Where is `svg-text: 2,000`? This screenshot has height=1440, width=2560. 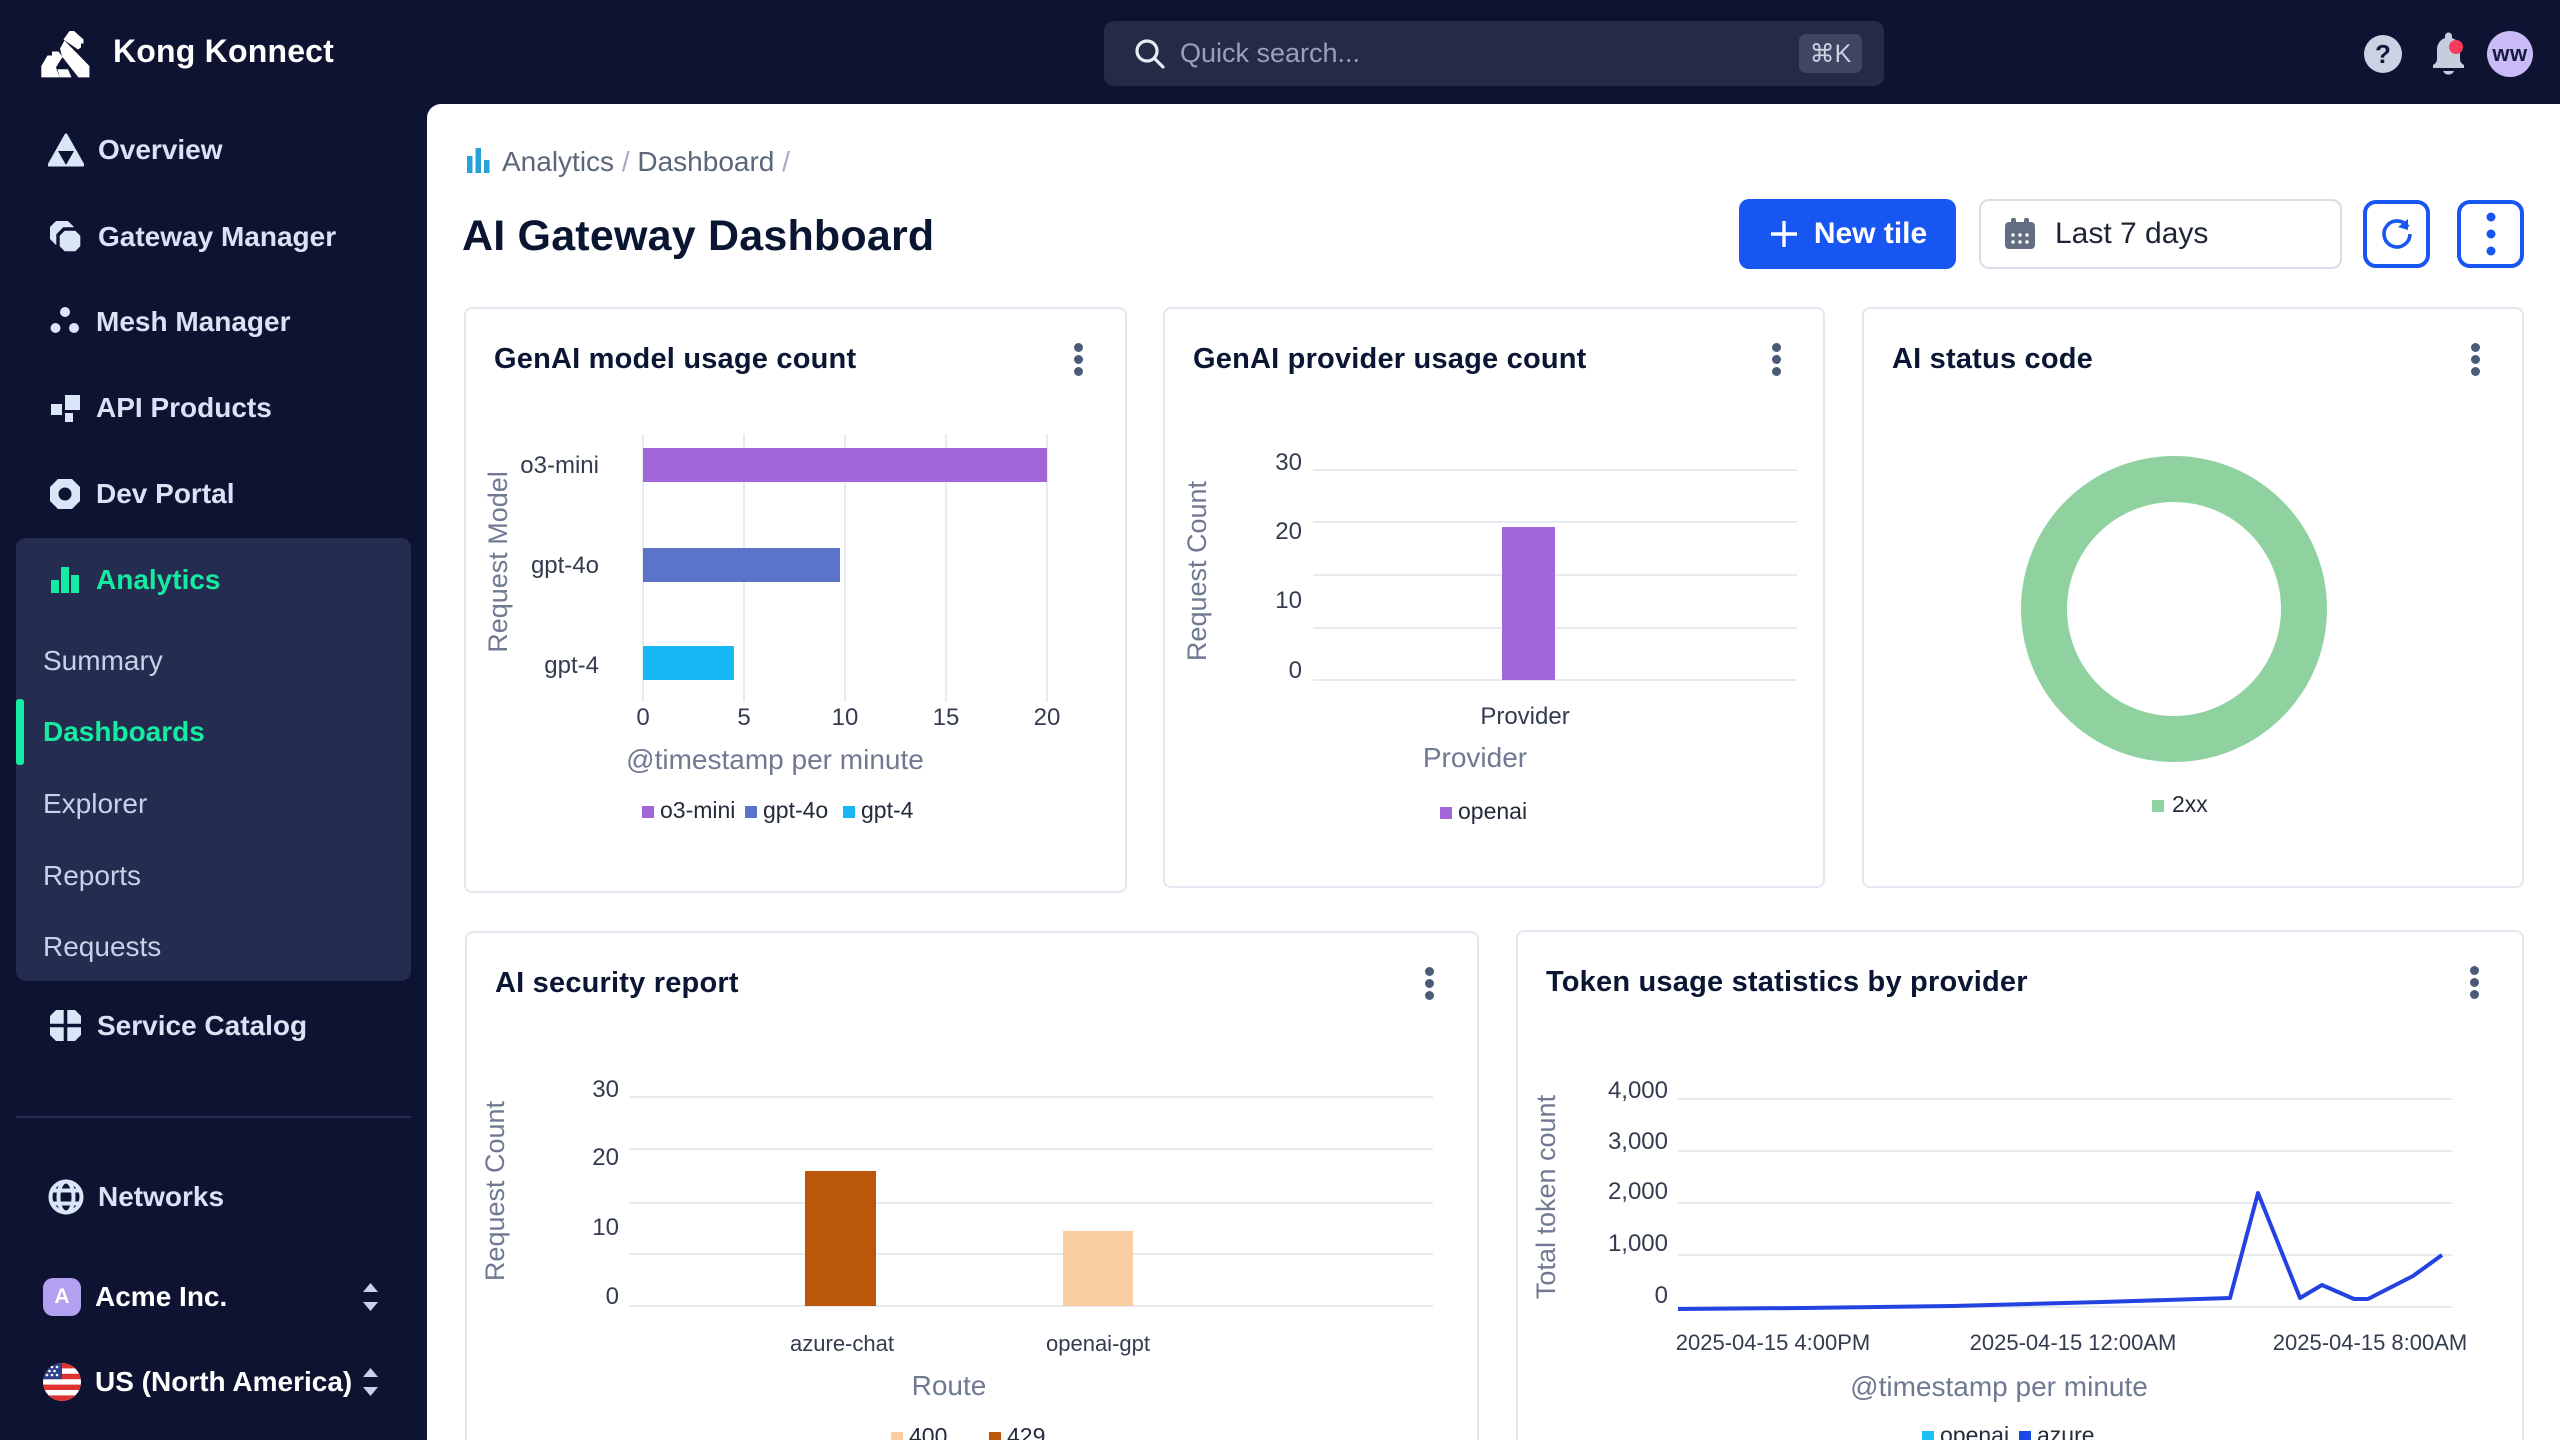 svg-text: 2,000 is located at coordinates (1638, 1191).